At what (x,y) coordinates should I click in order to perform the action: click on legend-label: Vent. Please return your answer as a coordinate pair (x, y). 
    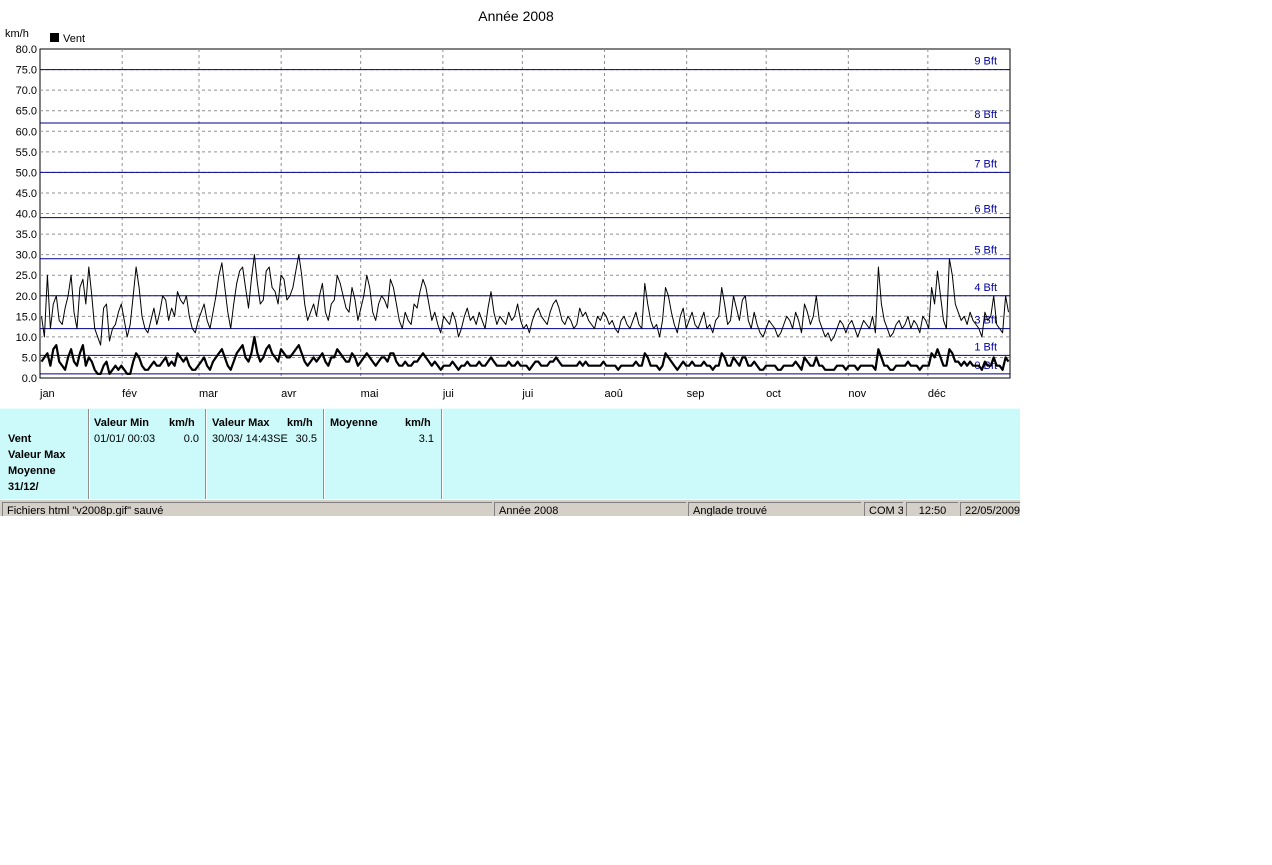
    Looking at the image, I should click on (74, 39).